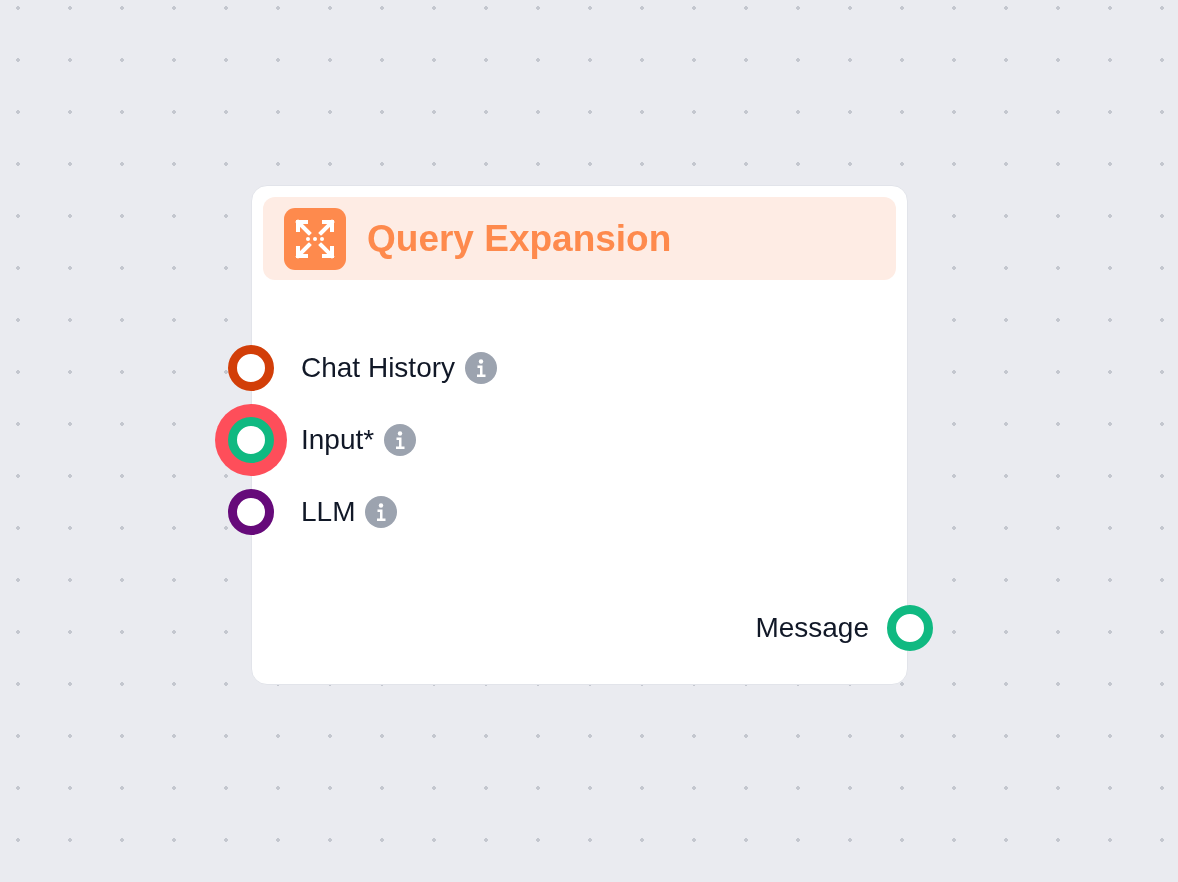  Describe the element at coordinates (328, 512) in the screenshot. I see `input-label: LLM` at that location.